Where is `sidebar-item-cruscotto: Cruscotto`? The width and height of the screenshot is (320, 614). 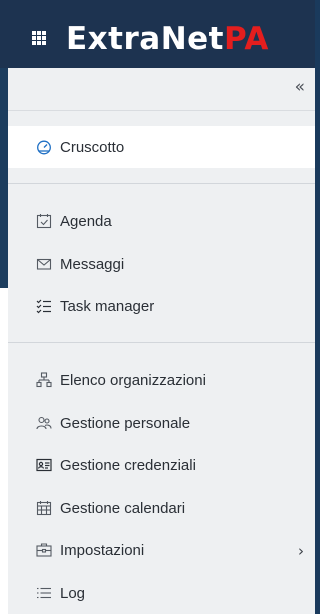 sidebar-item-cruscotto: Cruscotto is located at coordinates (161, 147).